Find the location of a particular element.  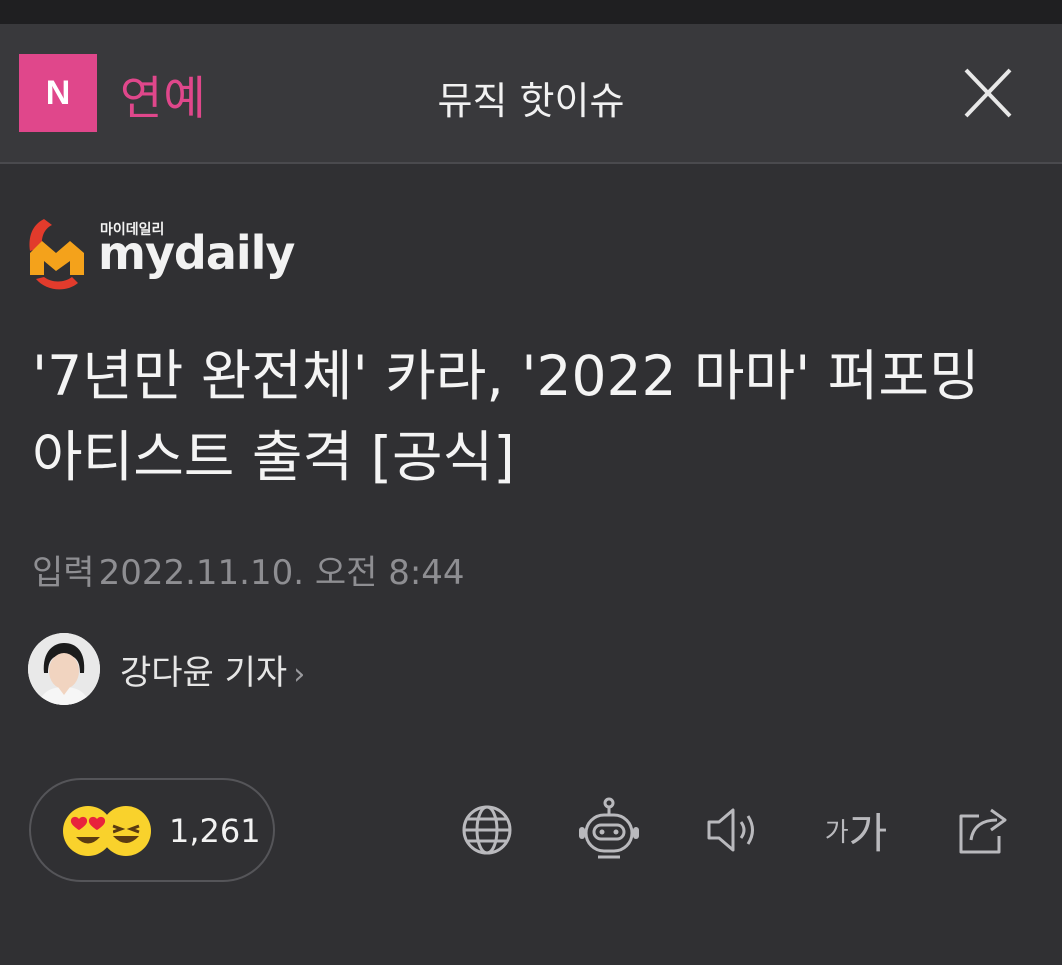

avatar-photo is located at coordinates (64, 669).